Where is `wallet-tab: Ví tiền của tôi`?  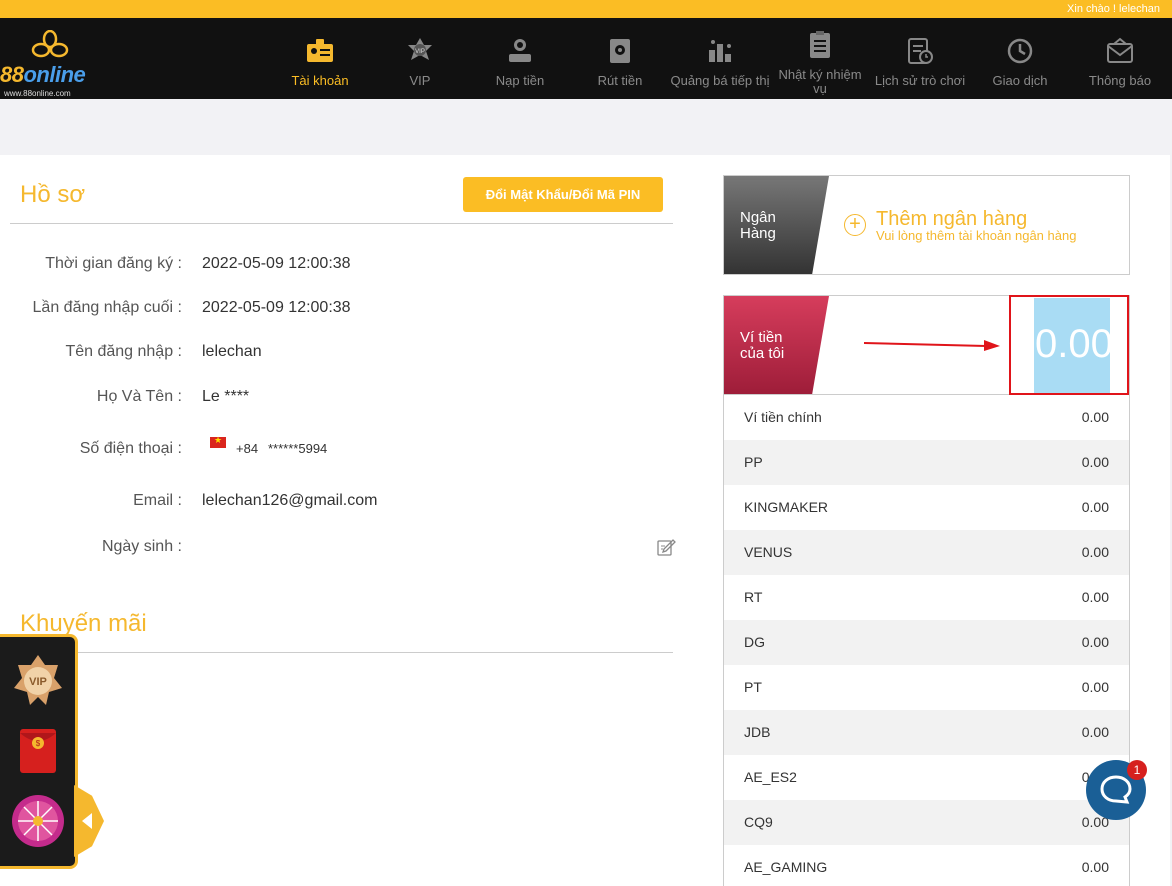 wallet-tab: Ví tiền của tôi is located at coordinates (776, 345).